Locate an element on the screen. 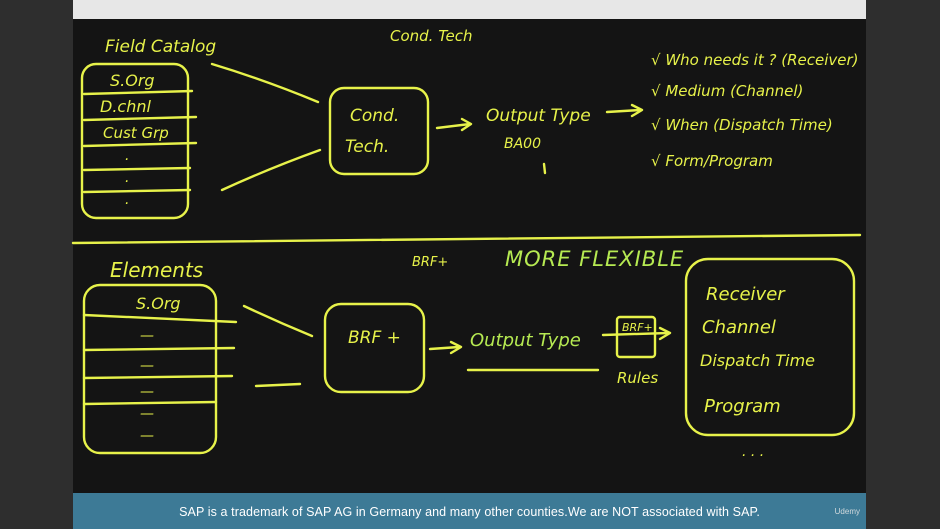 This screenshot has width=940, height=529. field-catalog-title: Field Catalog is located at coordinates (160, 47).